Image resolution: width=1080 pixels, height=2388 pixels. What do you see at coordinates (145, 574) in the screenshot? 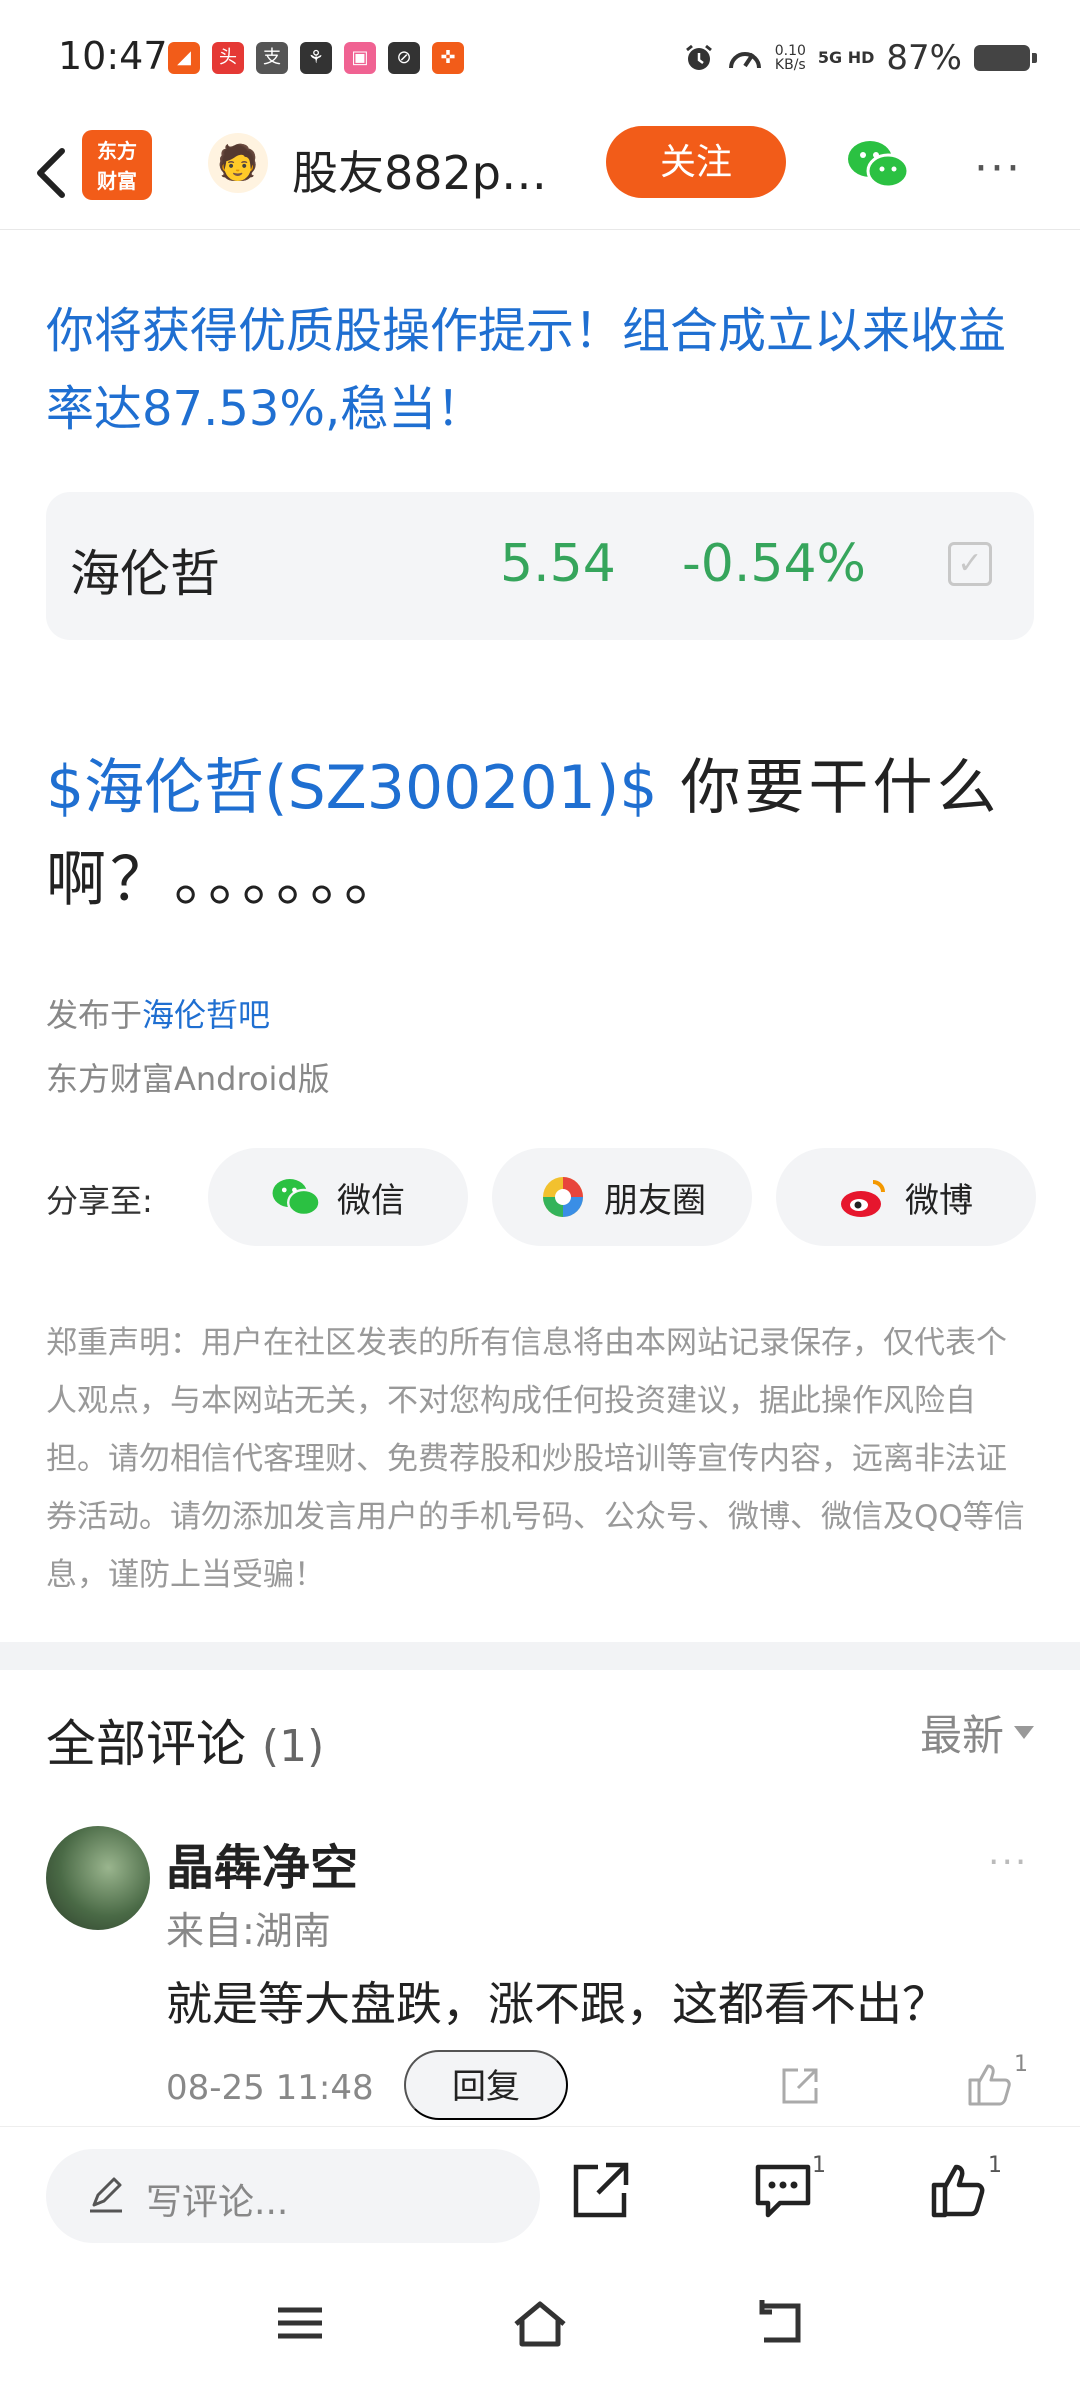
I see `stock-name: 海伦哲` at bounding box center [145, 574].